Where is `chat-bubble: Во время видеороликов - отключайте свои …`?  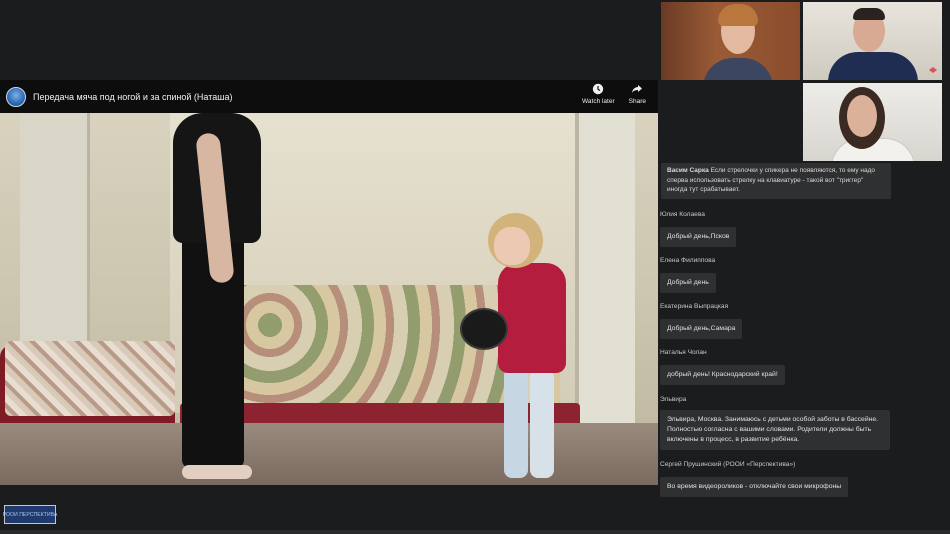
chat-bubble: Во время видеороликов - отключайте свои … is located at coordinates (754, 487).